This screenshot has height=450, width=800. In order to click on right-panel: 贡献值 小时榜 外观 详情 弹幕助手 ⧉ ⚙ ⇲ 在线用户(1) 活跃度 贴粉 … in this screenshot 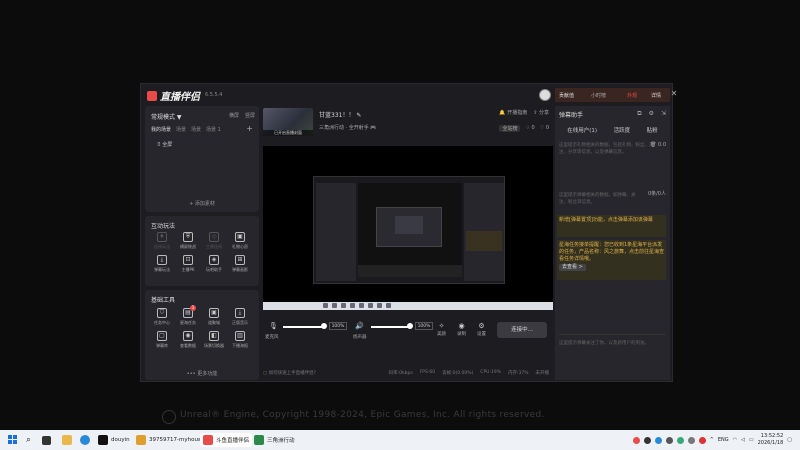, I will do `click(612, 234)`.